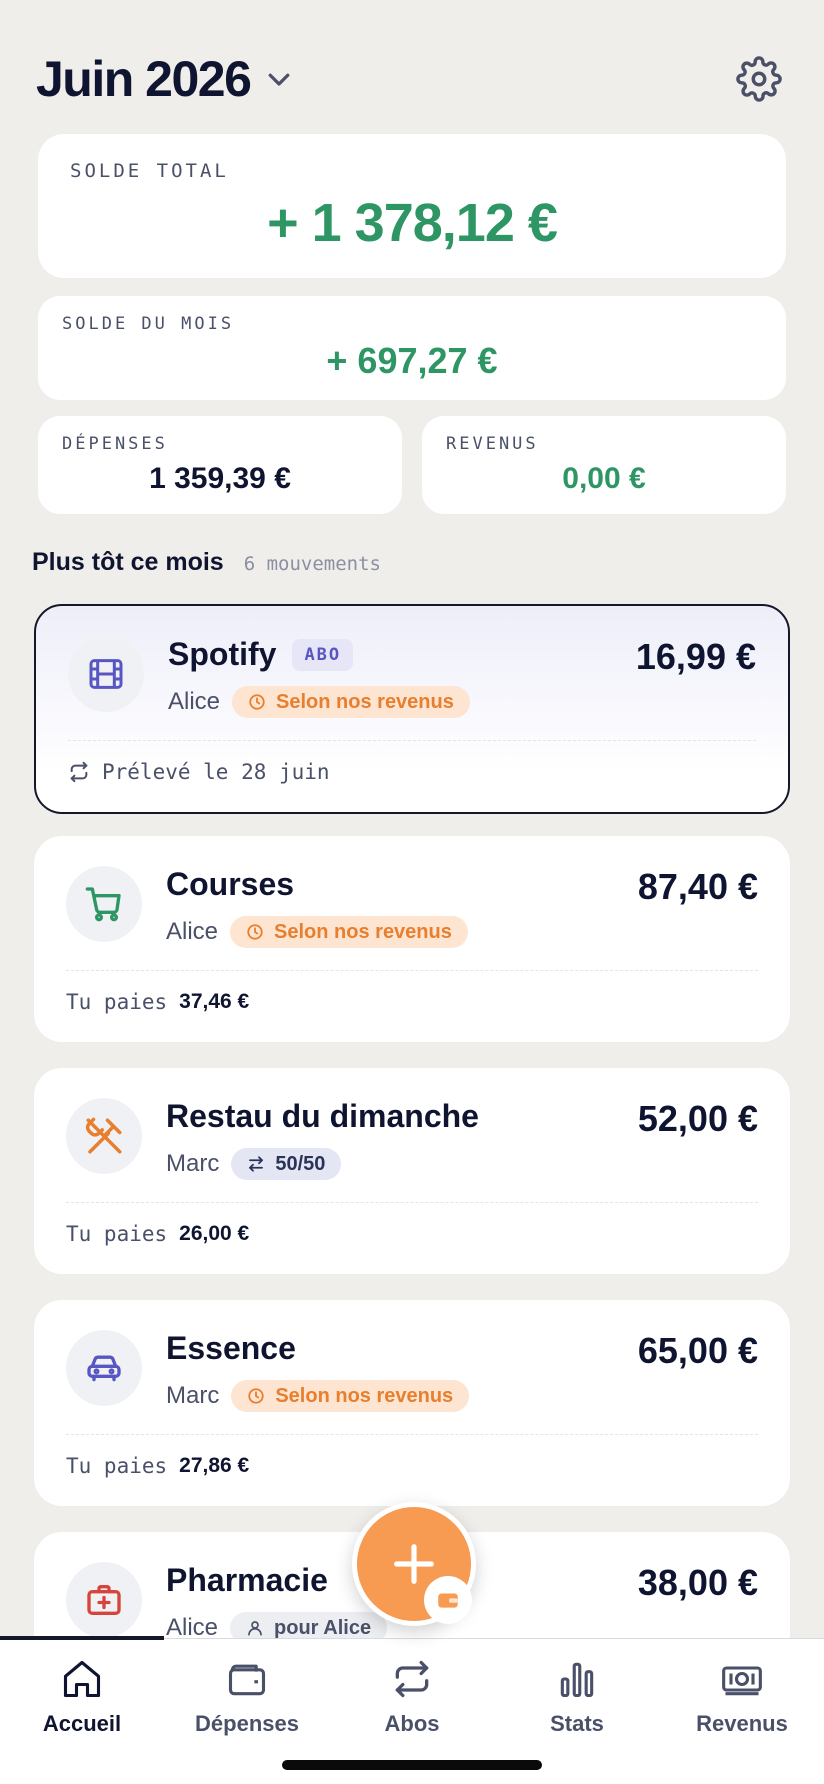  I want to click on expense-amount: 38,00 €, so click(697, 1582).